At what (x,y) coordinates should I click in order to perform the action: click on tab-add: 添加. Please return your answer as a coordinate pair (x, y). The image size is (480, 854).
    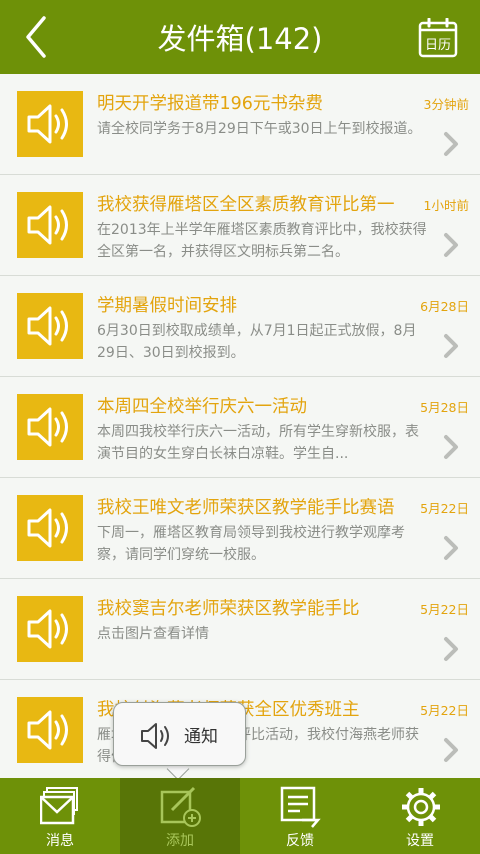
    Looking at the image, I should click on (180, 816).